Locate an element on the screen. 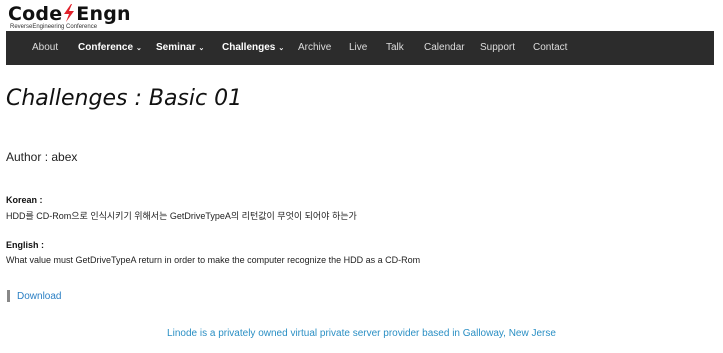 The width and height of the screenshot is (723, 353). nav-support: Support is located at coordinates (497, 48).